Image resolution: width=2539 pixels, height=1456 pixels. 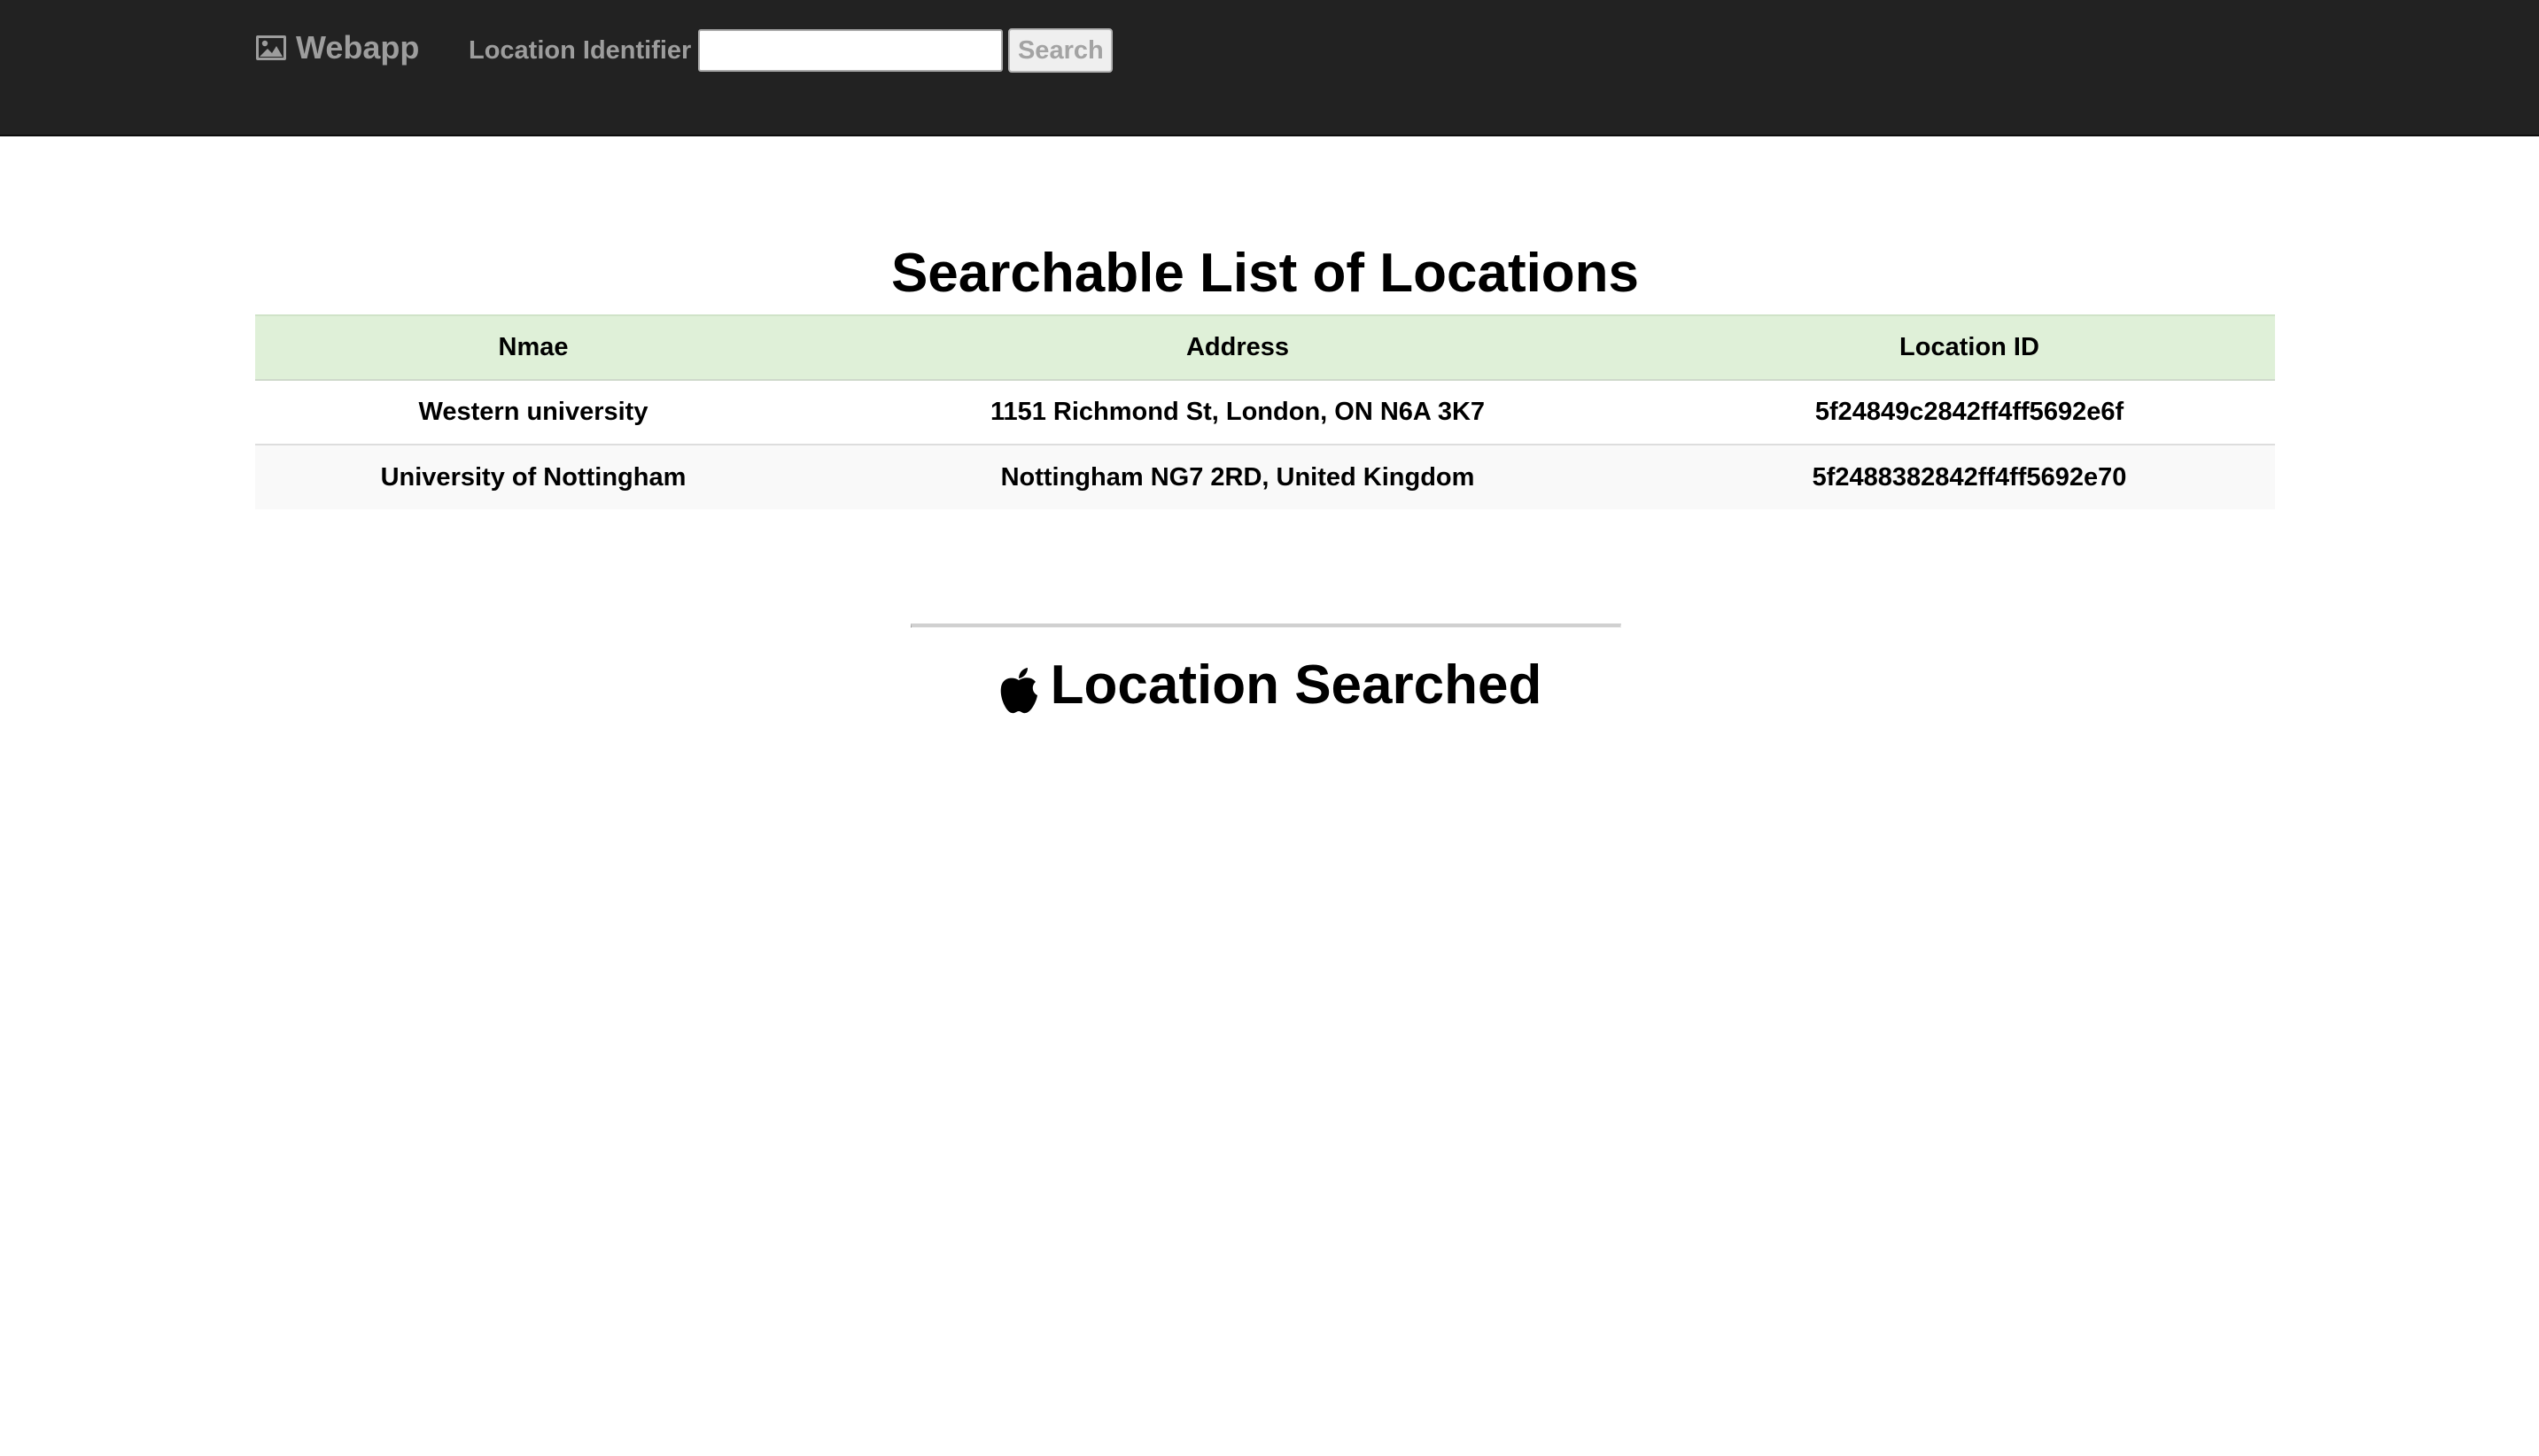 What do you see at coordinates (271, 48) in the screenshot?
I see `picture-icon` at bounding box center [271, 48].